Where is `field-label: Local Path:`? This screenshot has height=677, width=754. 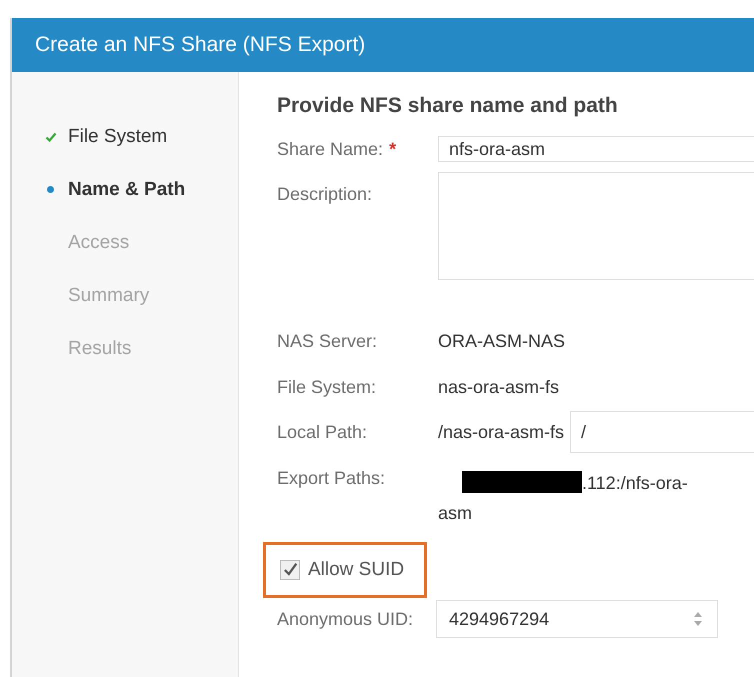
field-label: Local Path: is located at coordinates (322, 432).